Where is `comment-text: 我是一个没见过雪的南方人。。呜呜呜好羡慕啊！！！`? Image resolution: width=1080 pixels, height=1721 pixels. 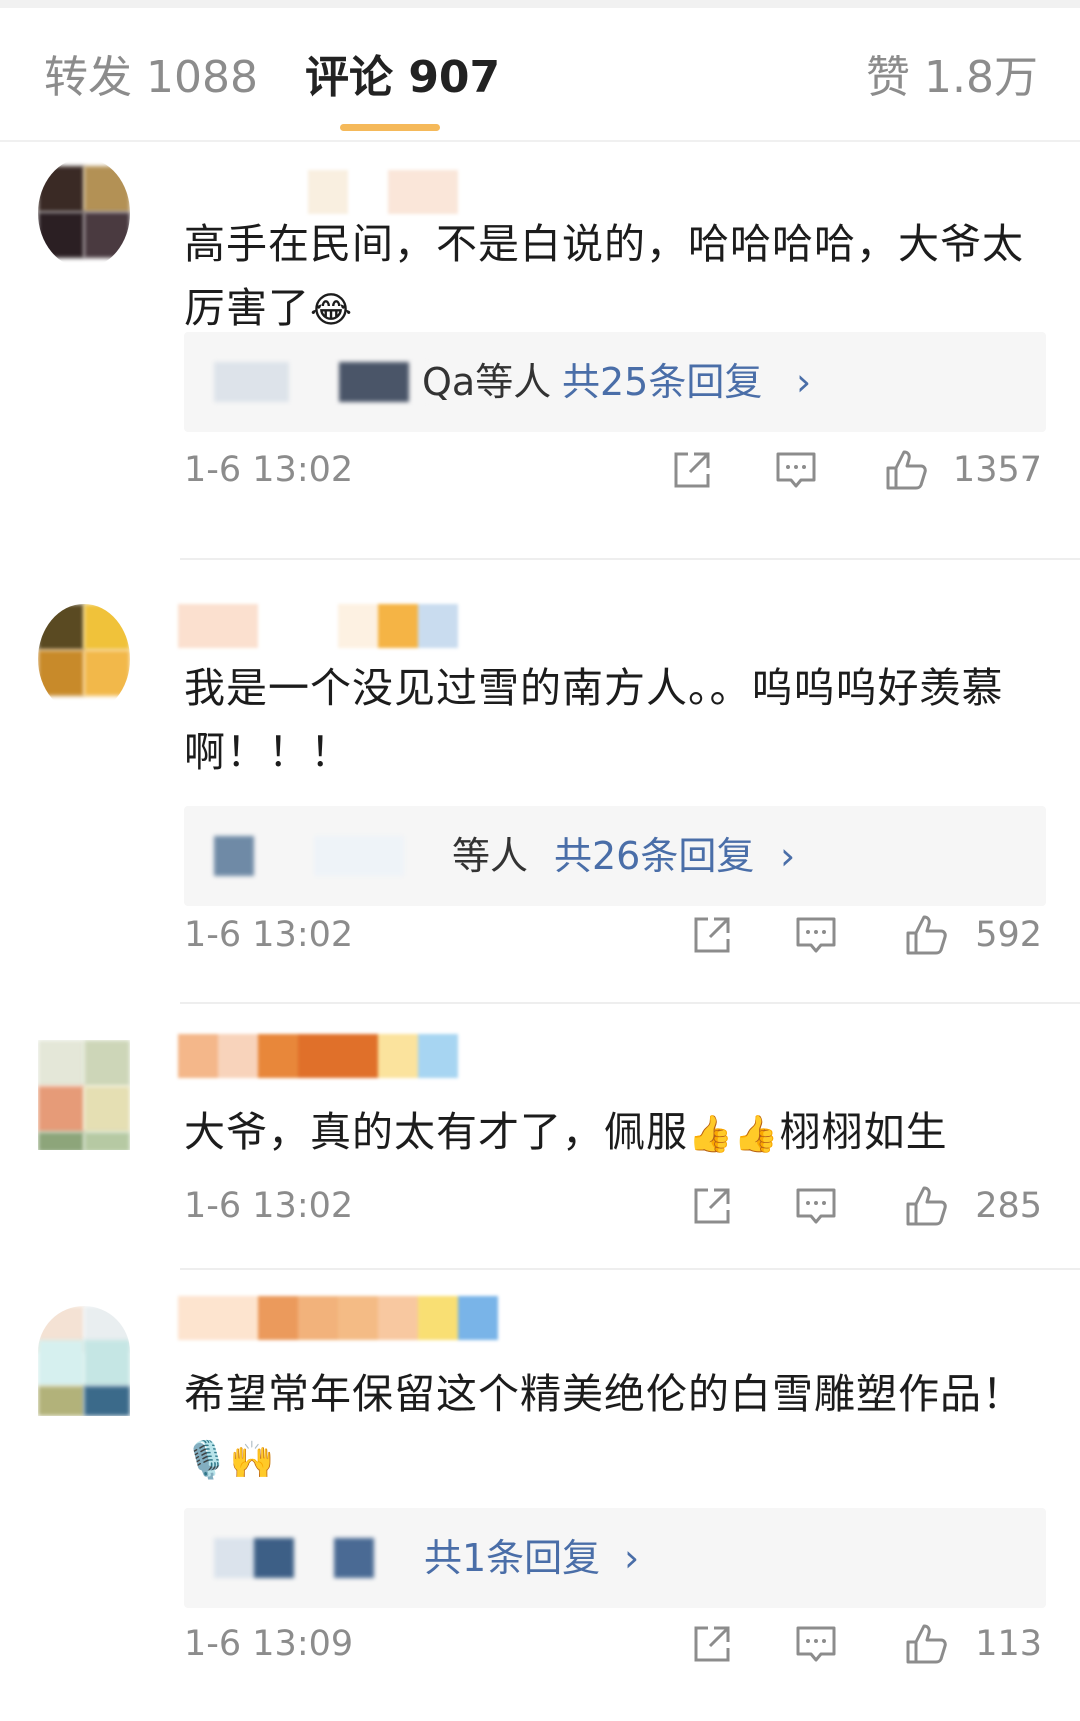 comment-text: 我是一个没见过雪的南方人。。呜呜呜好羡慕啊！！！ is located at coordinates (614, 720).